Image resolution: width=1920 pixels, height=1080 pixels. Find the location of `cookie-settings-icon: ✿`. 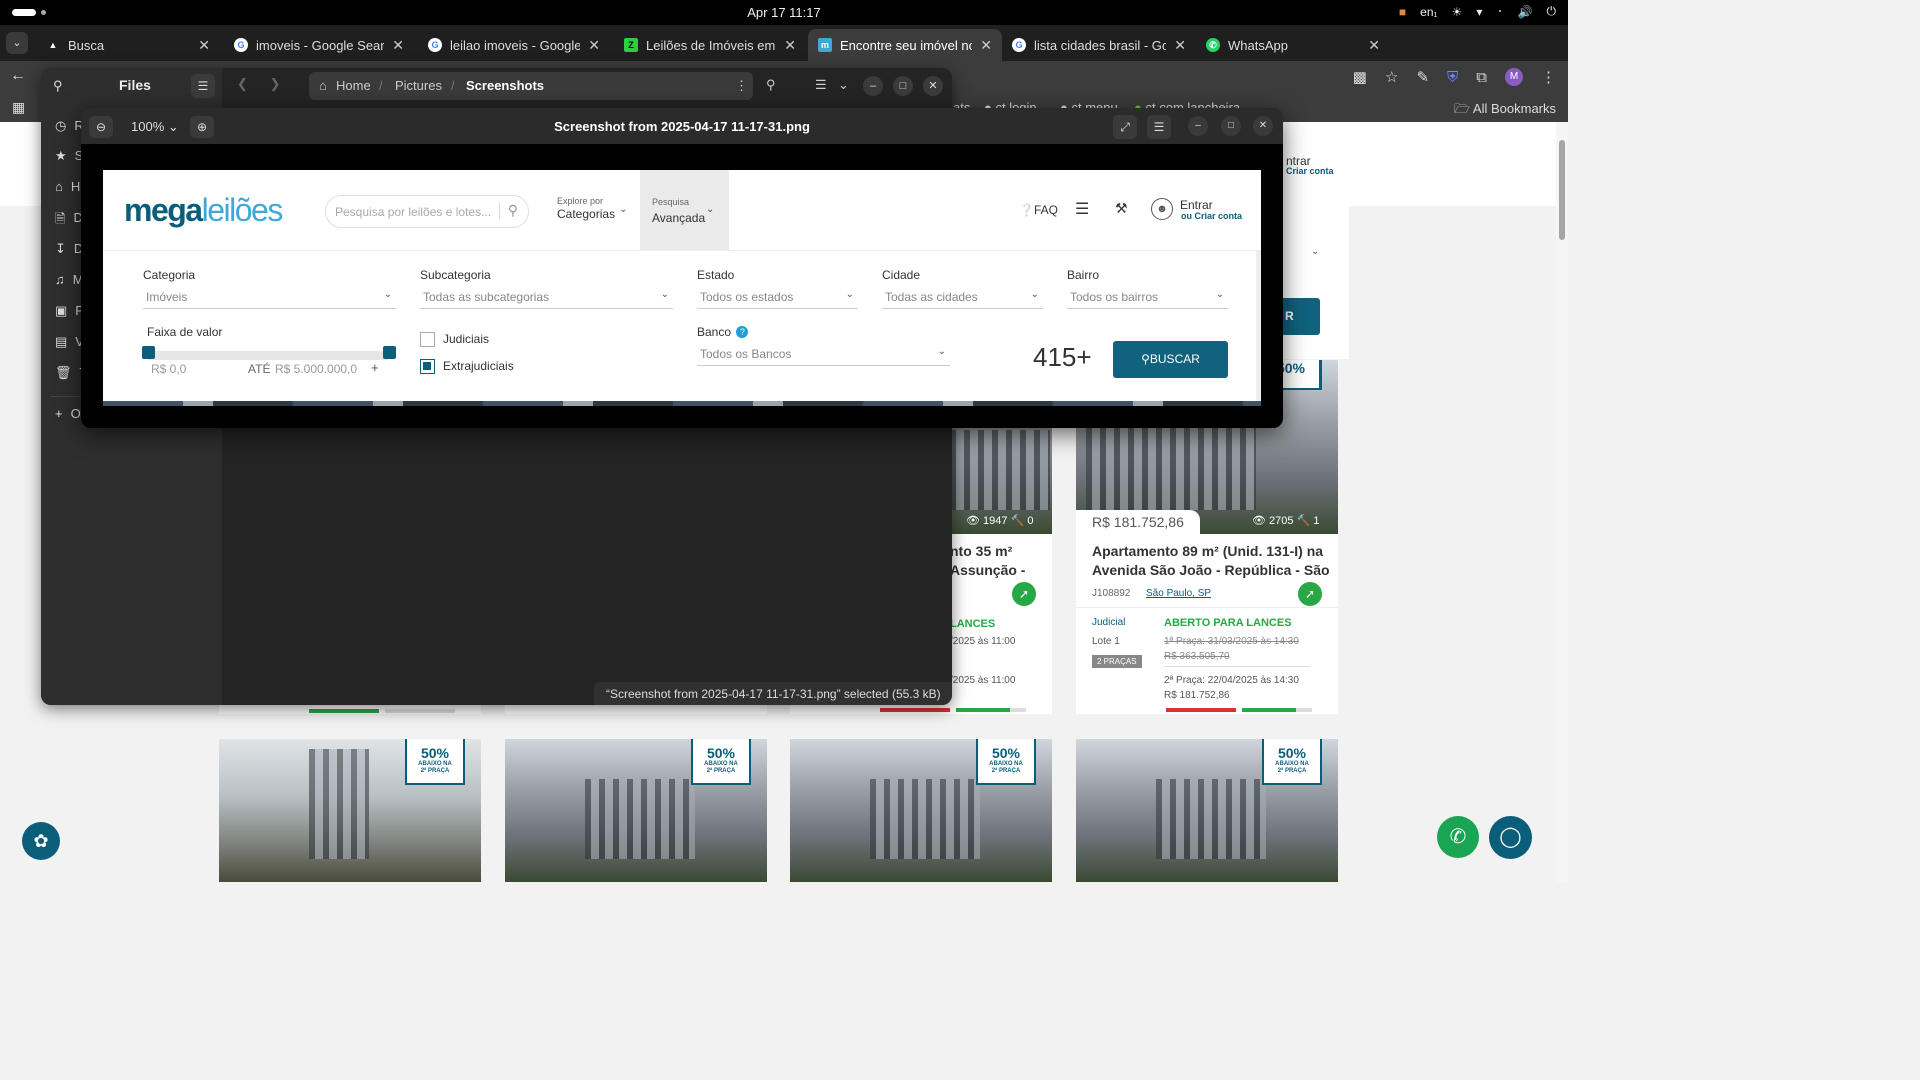

cookie-settings-icon: ✿ is located at coordinates (41, 841).